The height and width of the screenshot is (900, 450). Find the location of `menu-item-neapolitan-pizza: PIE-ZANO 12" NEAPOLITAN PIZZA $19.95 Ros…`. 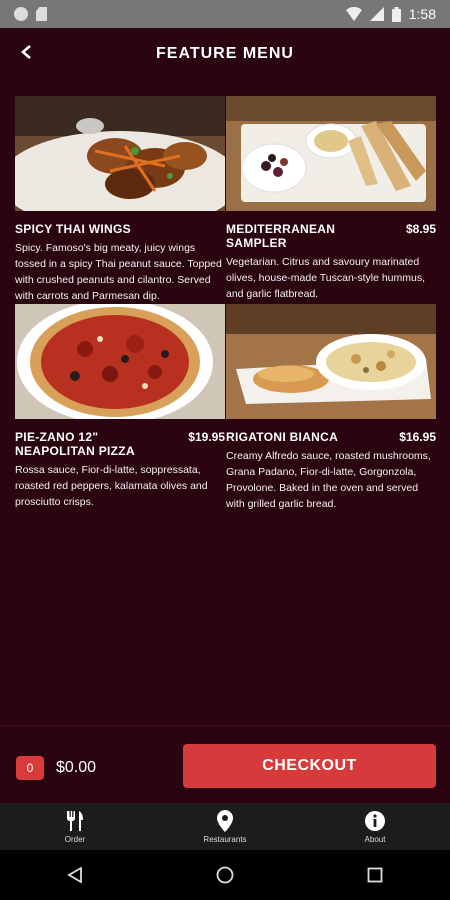

menu-item-neapolitan-pizza: PIE-ZANO 12" NEAPOLITAN PIZZA $19.95 Ros… is located at coordinates (120, 408).